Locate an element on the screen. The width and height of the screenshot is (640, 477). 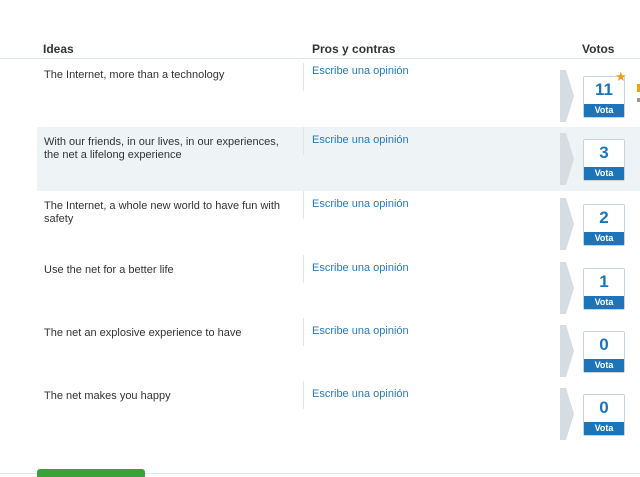
table-header: Ideas Pros y contras Votos is located at coordinates (320, 49).